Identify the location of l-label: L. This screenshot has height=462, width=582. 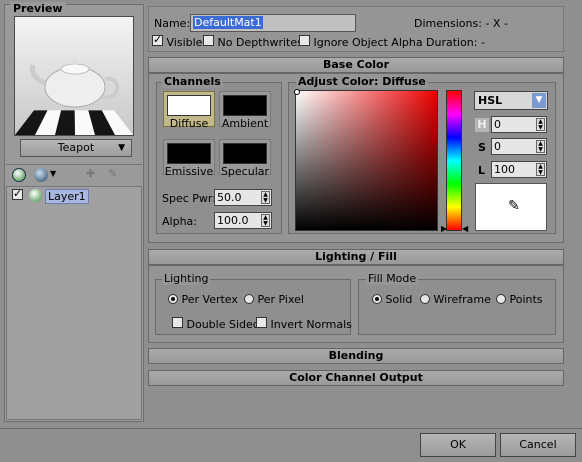
(482, 170).